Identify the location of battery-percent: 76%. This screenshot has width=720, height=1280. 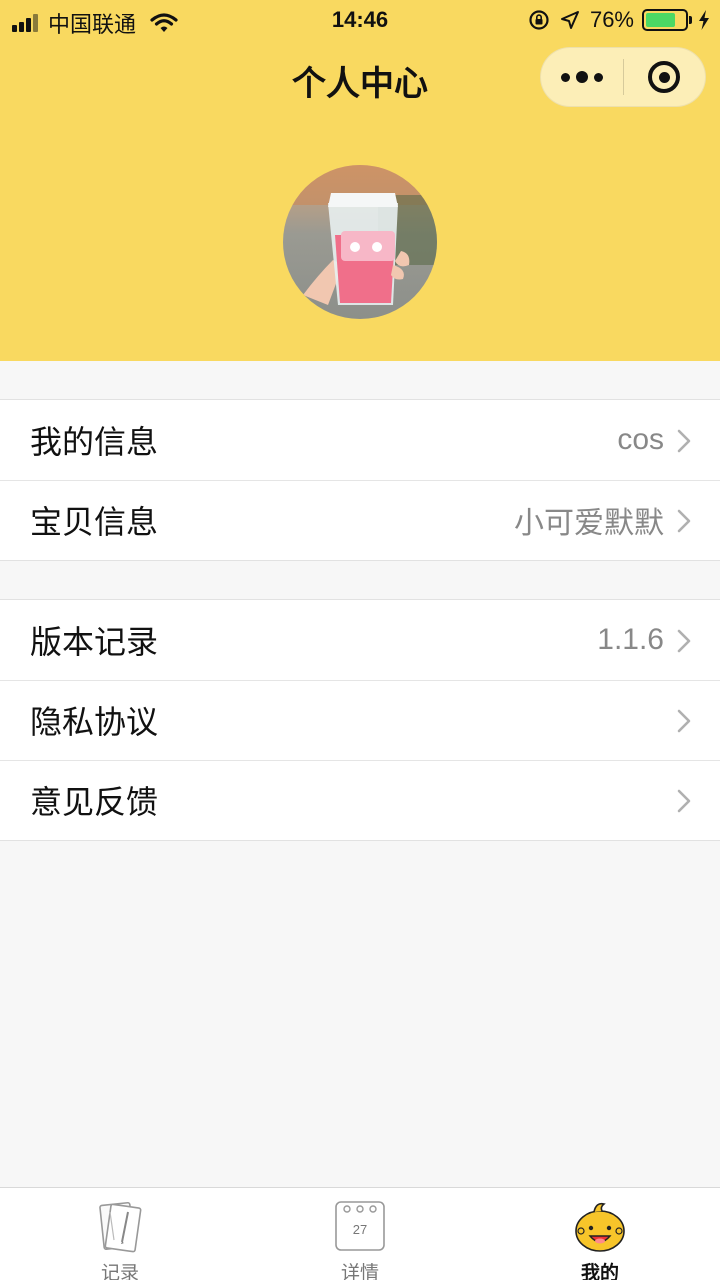
(611, 19).